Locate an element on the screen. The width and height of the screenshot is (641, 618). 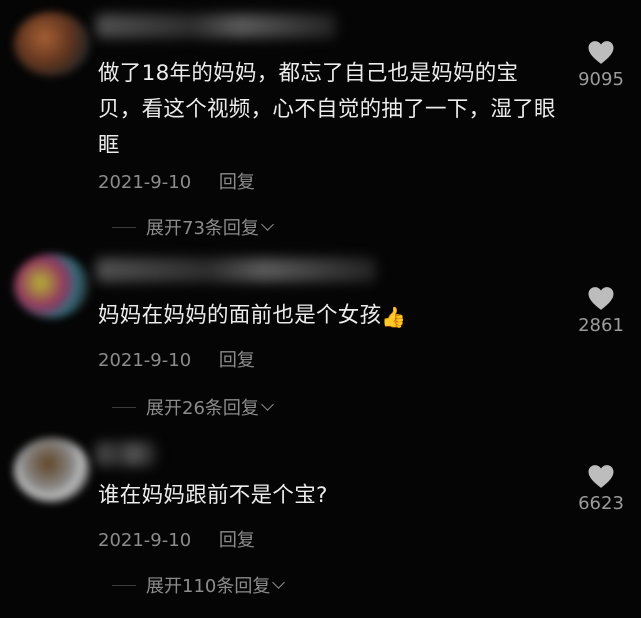
expand-replies-button: 展开110条回复 is located at coordinates (199, 585).